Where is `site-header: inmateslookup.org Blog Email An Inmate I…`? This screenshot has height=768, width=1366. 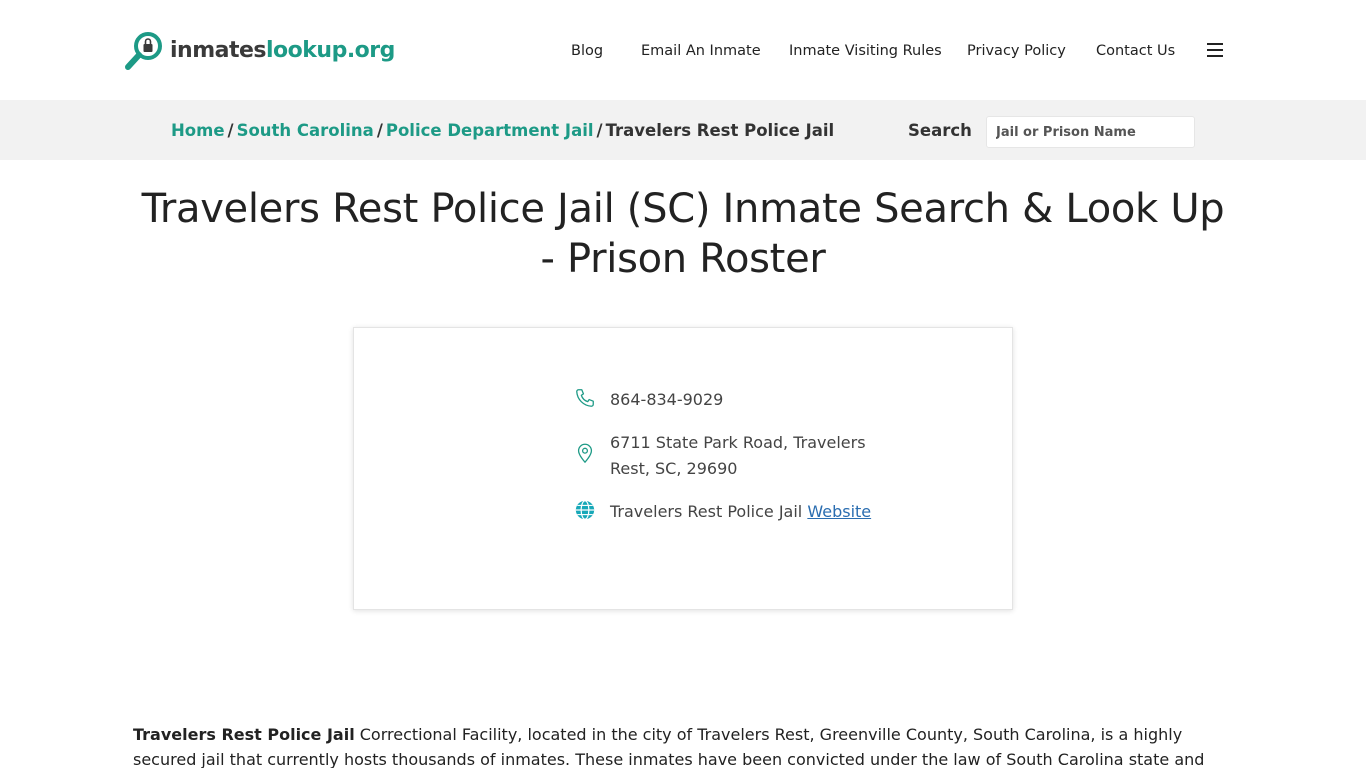 site-header: inmateslookup.org Blog Email An Inmate I… is located at coordinates (683, 50).